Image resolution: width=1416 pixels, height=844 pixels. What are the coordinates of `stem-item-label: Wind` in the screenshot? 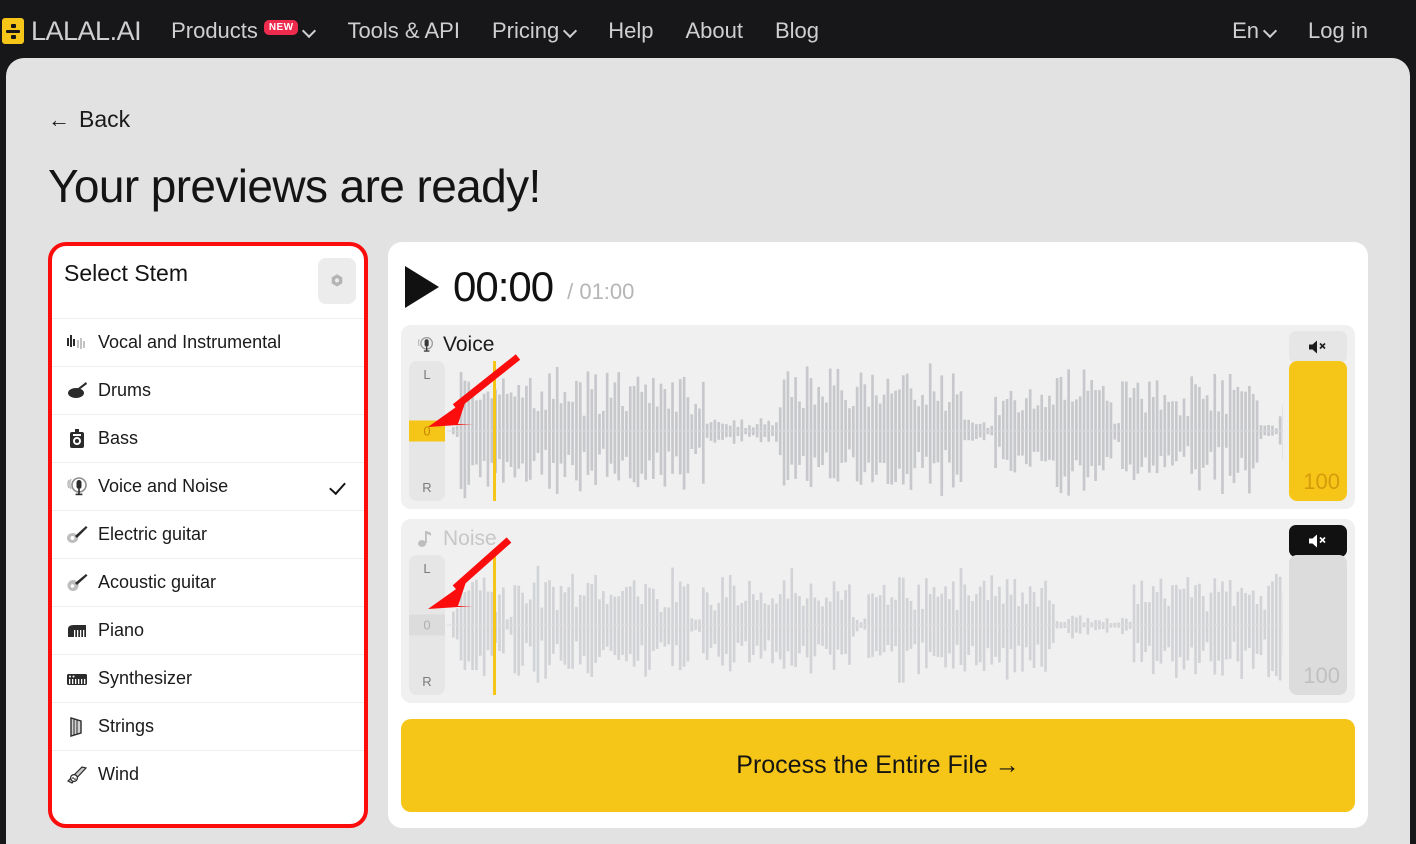 It's located at (119, 774).